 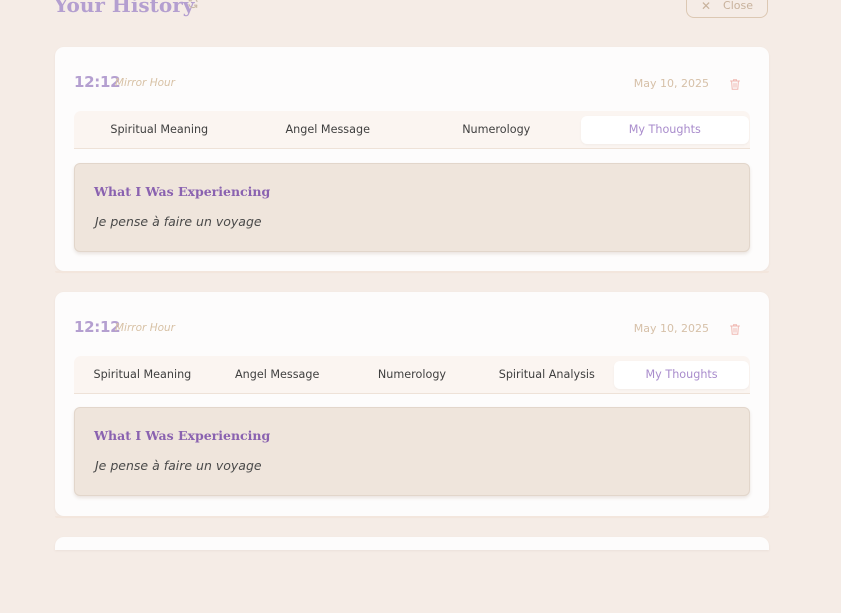 I want to click on refresh-icon, so click(x=193, y=5).